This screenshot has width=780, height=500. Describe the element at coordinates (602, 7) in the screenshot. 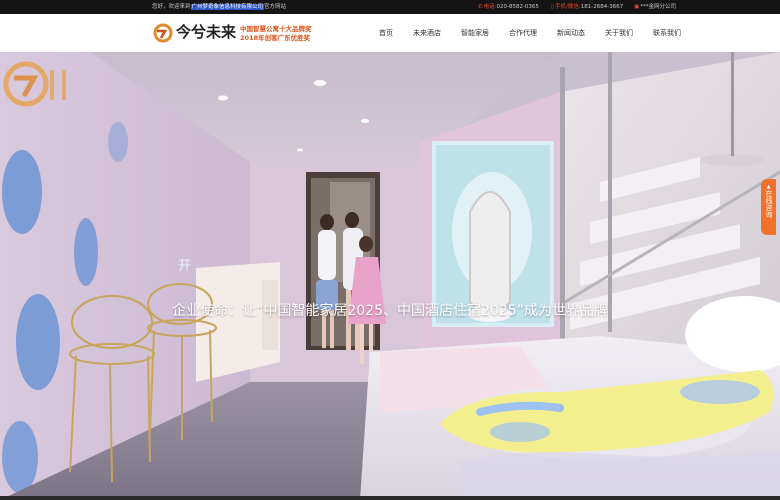

I see `mobile-number: 181-2684-3667` at that location.